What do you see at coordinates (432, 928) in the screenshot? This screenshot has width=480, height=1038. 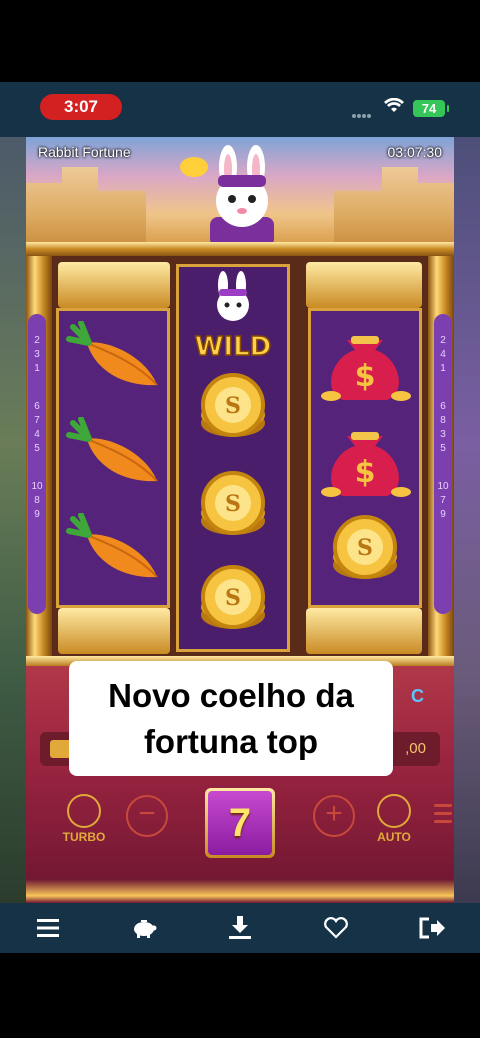 I see `logout-icon` at bounding box center [432, 928].